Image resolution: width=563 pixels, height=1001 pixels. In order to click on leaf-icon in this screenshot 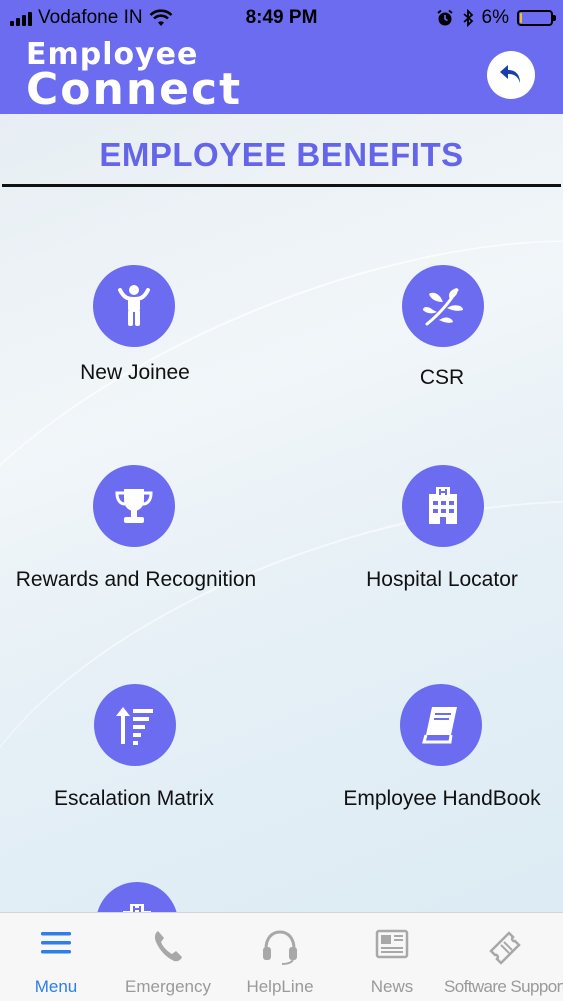, I will do `click(443, 307)`.